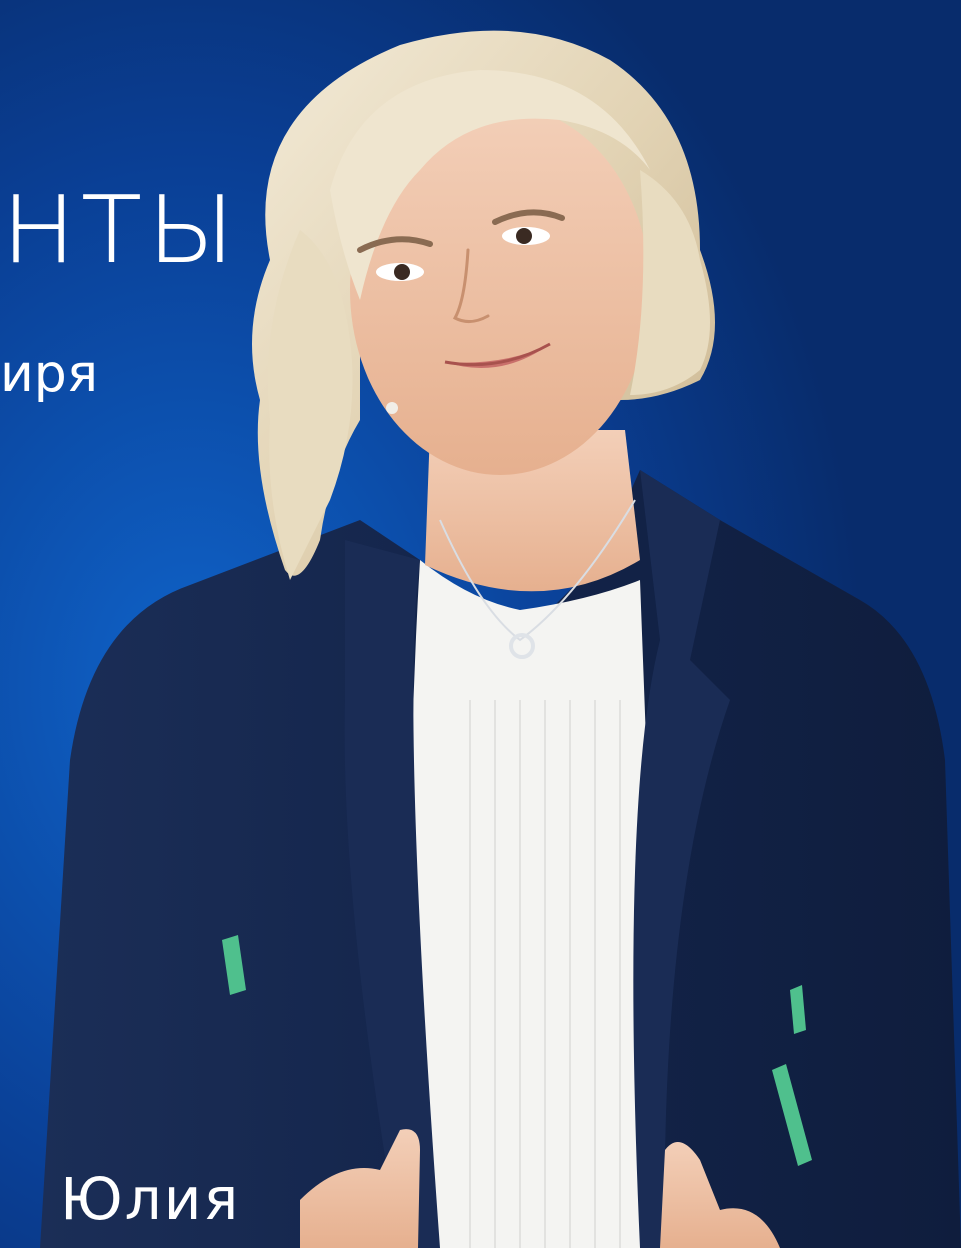  I want to click on iris-right, so click(524, 236).